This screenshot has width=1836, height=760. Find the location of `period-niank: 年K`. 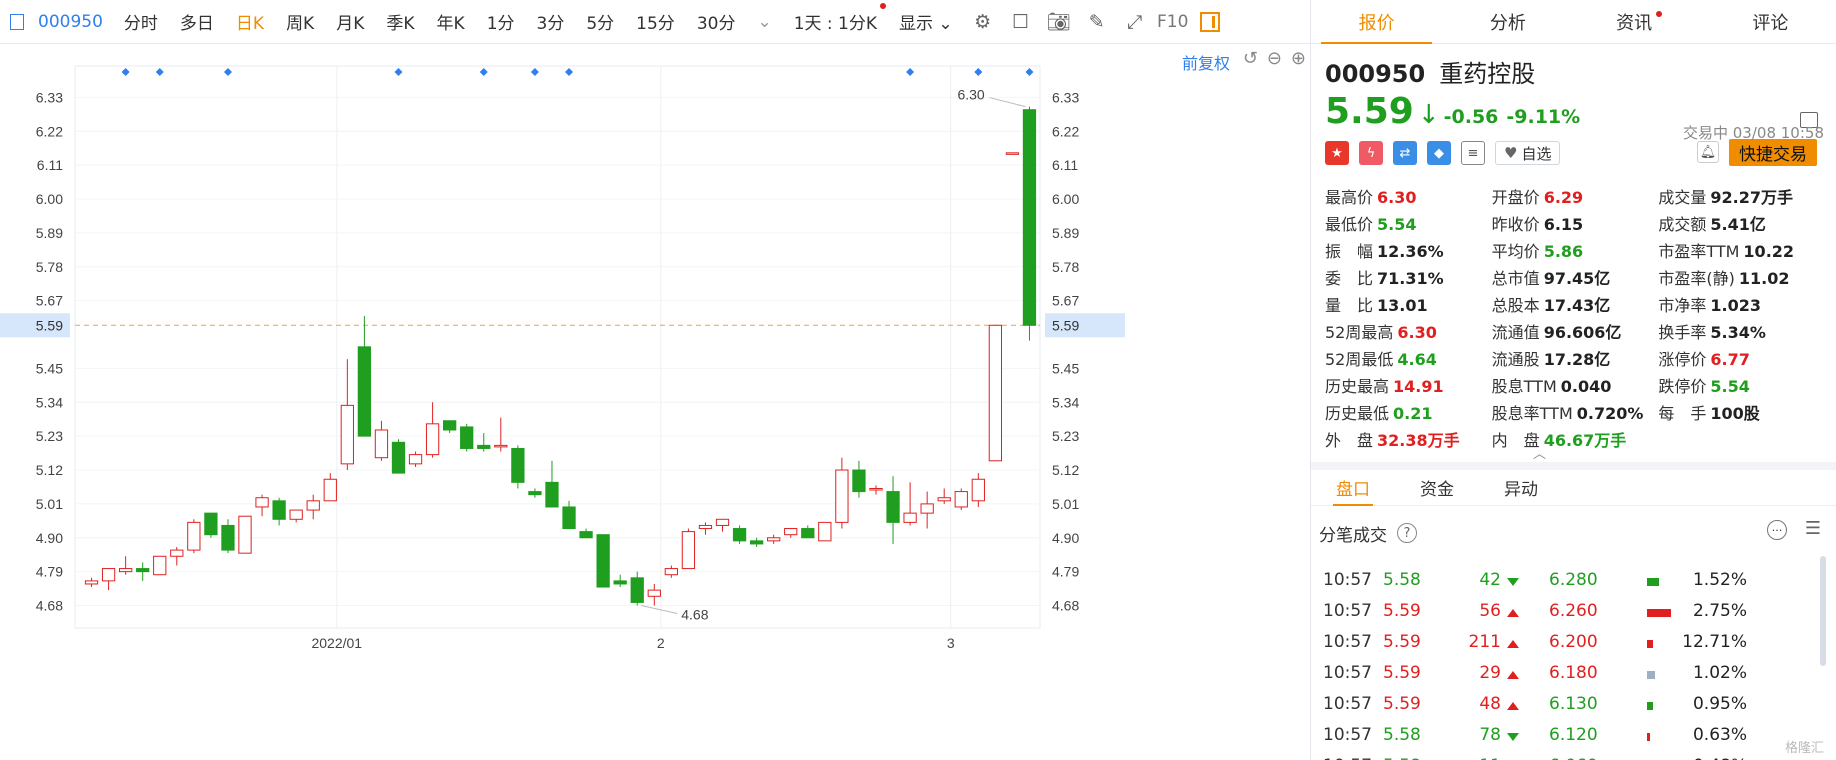

period-niank: 年K is located at coordinates (451, 21).